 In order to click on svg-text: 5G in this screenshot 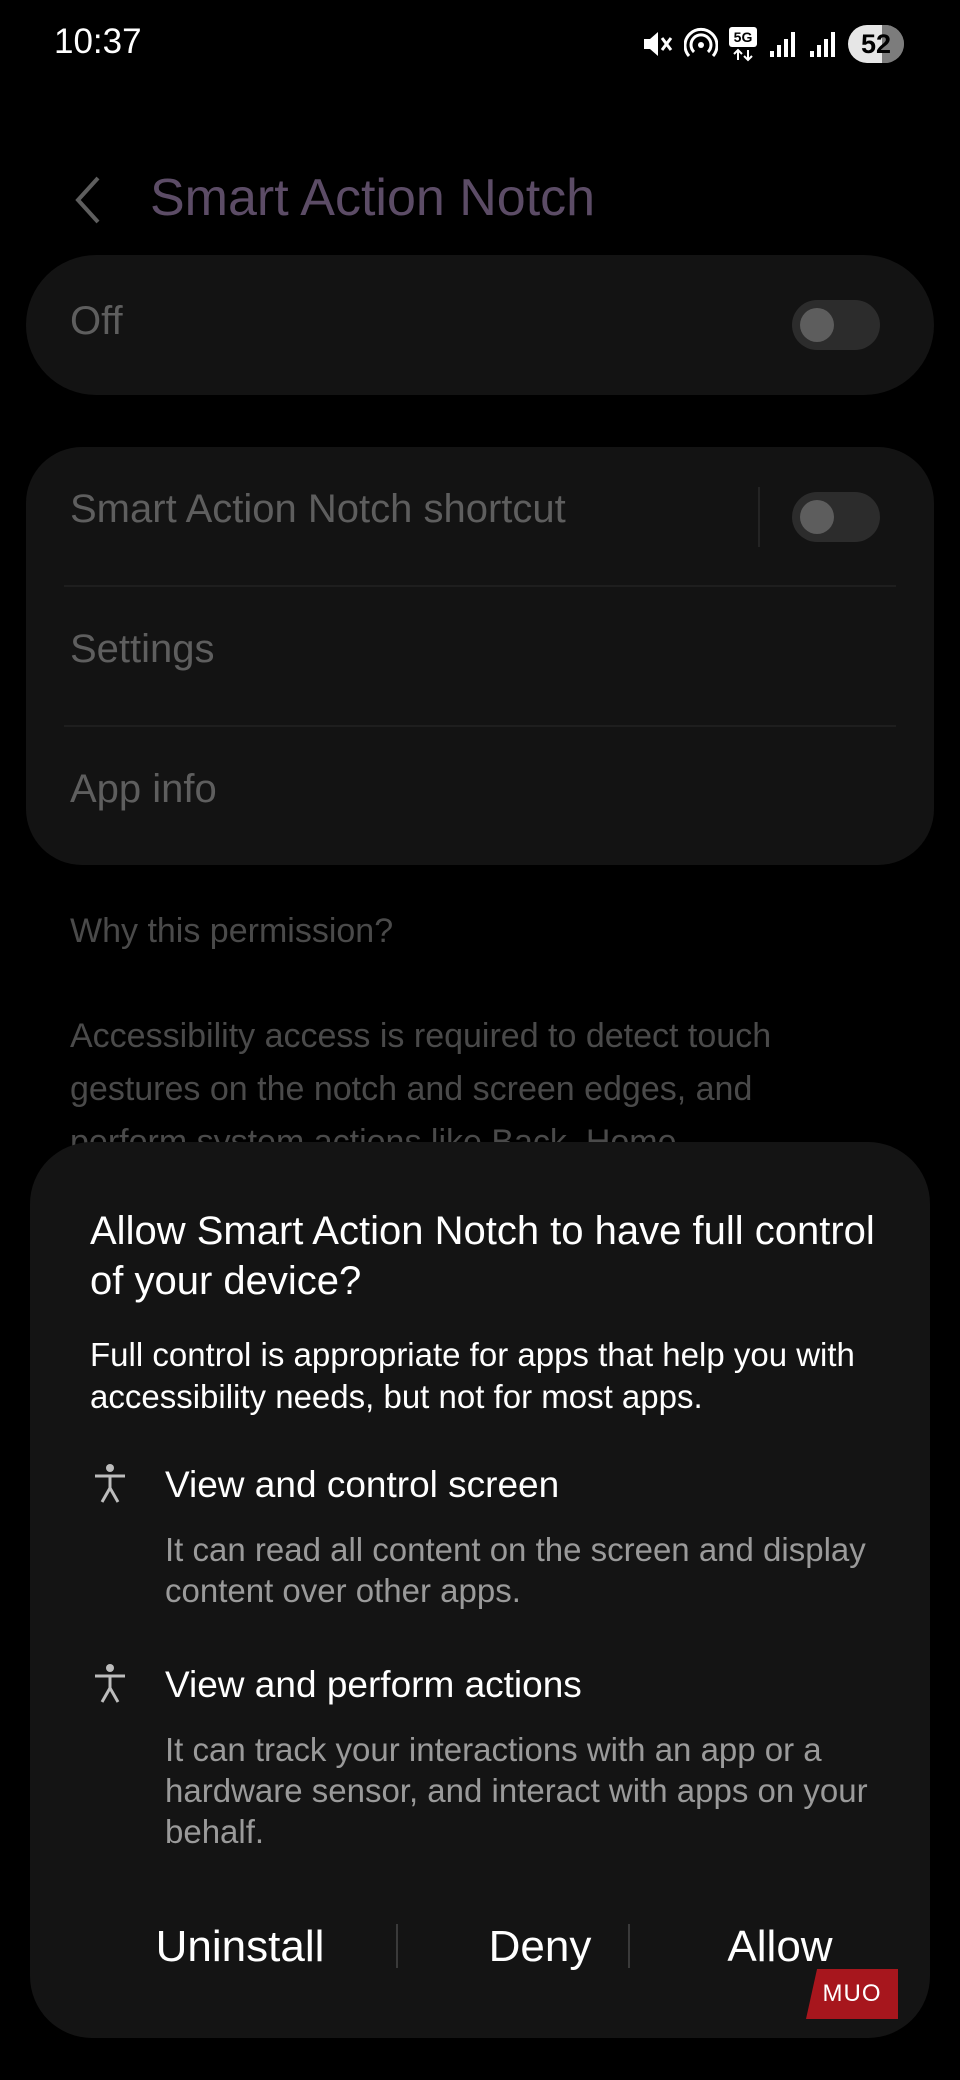, I will do `click(743, 37)`.